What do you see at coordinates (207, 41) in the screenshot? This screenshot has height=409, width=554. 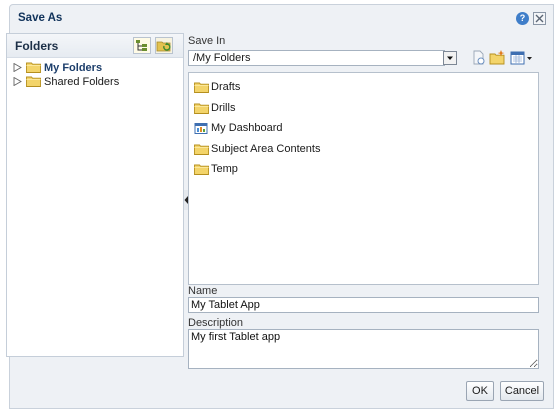 I see `save-in-label: Save In` at bounding box center [207, 41].